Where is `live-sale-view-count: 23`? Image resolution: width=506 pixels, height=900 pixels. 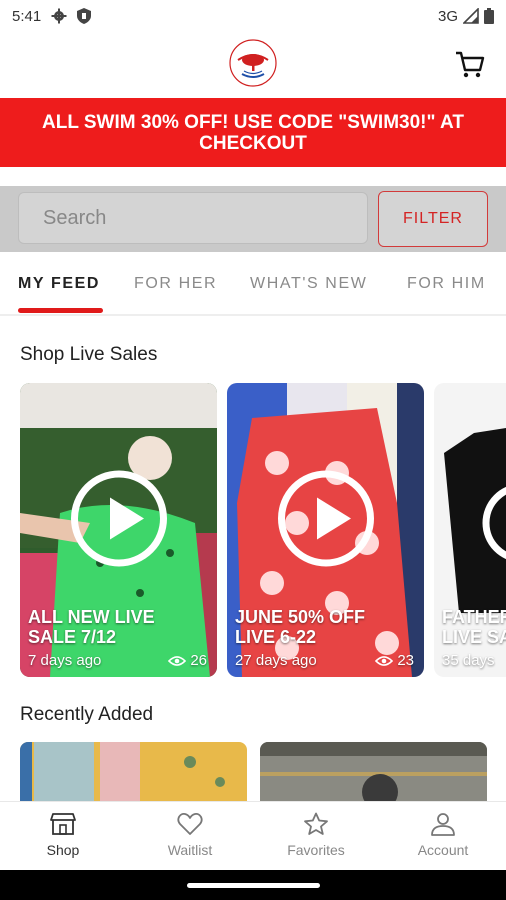 live-sale-view-count: 23 is located at coordinates (405, 660).